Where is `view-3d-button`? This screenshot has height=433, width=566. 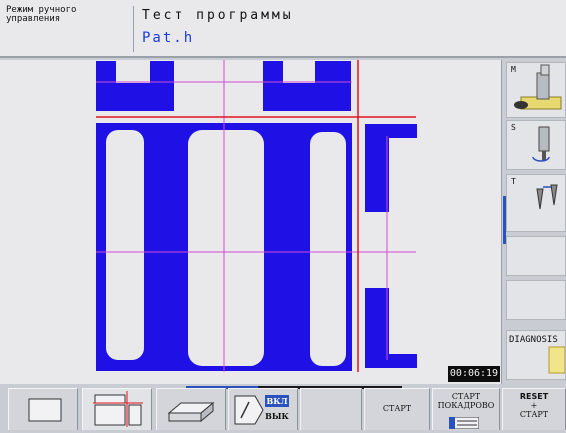
view-3d-button is located at coordinates (191, 409).